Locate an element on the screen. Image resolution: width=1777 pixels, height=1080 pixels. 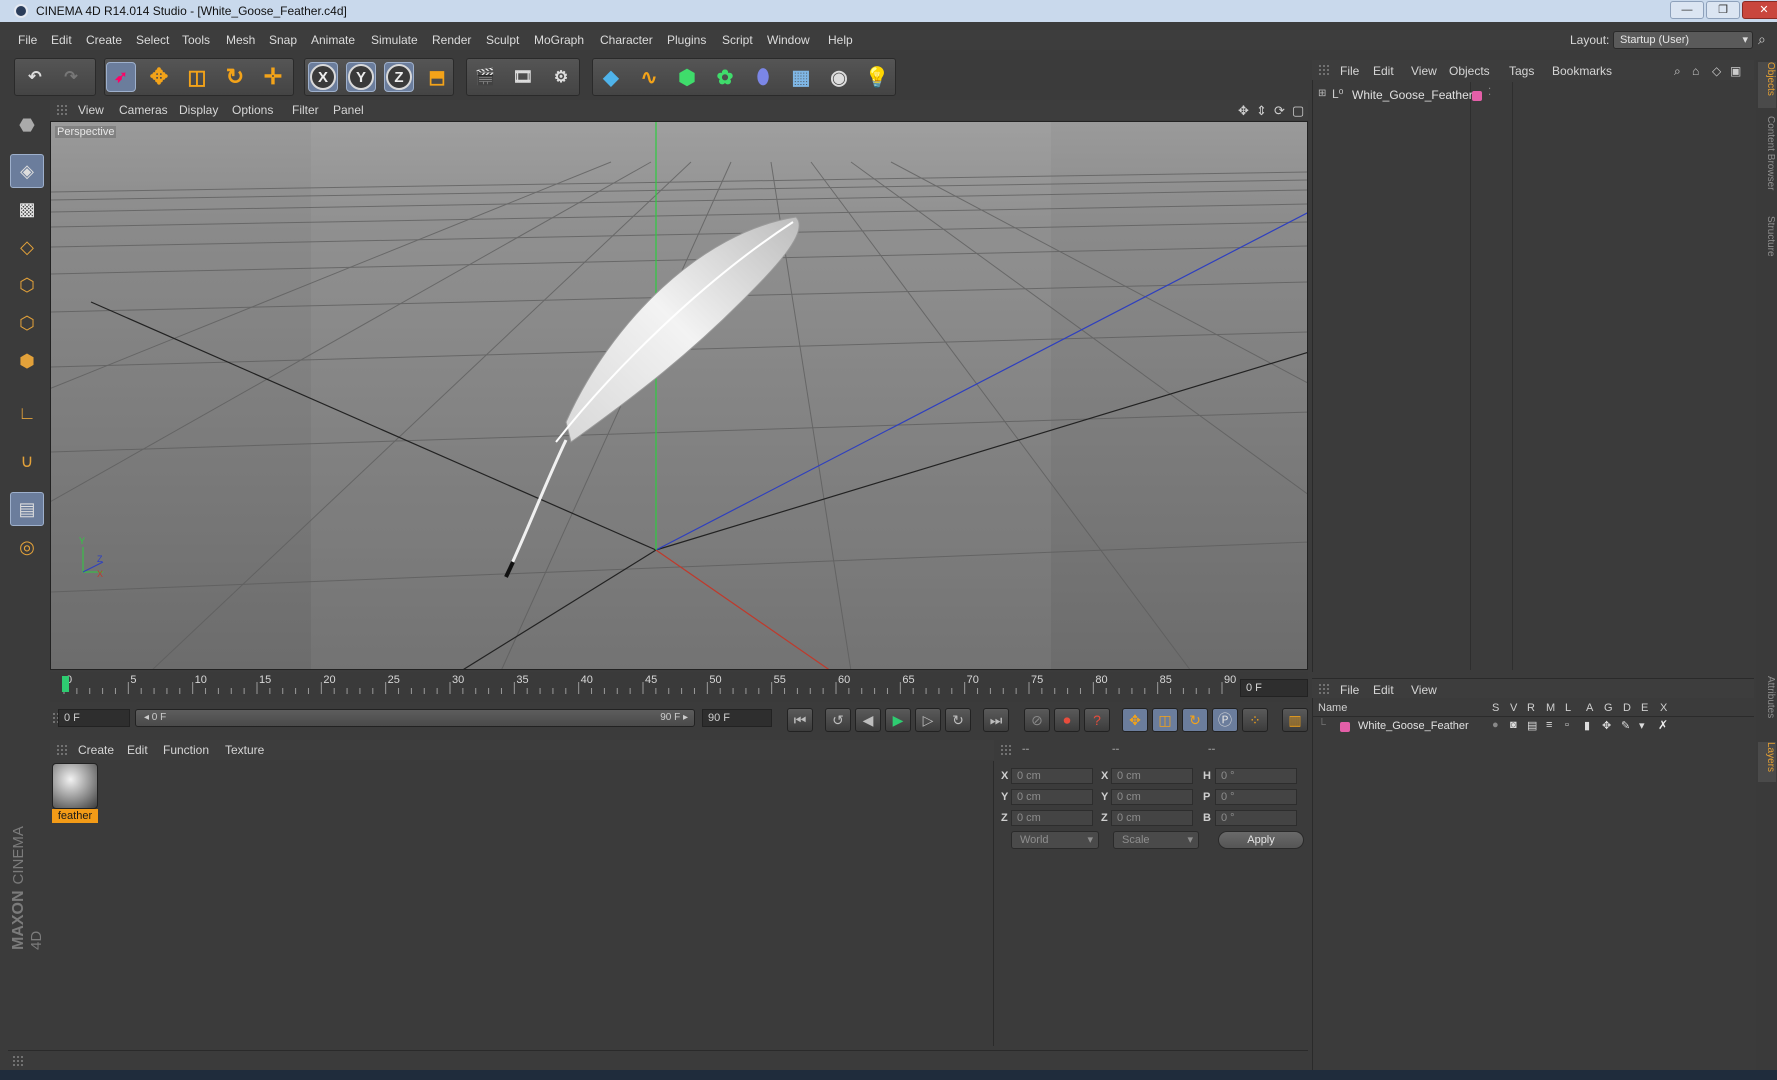
redo-icon: ↷ is located at coordinates (71, 77).